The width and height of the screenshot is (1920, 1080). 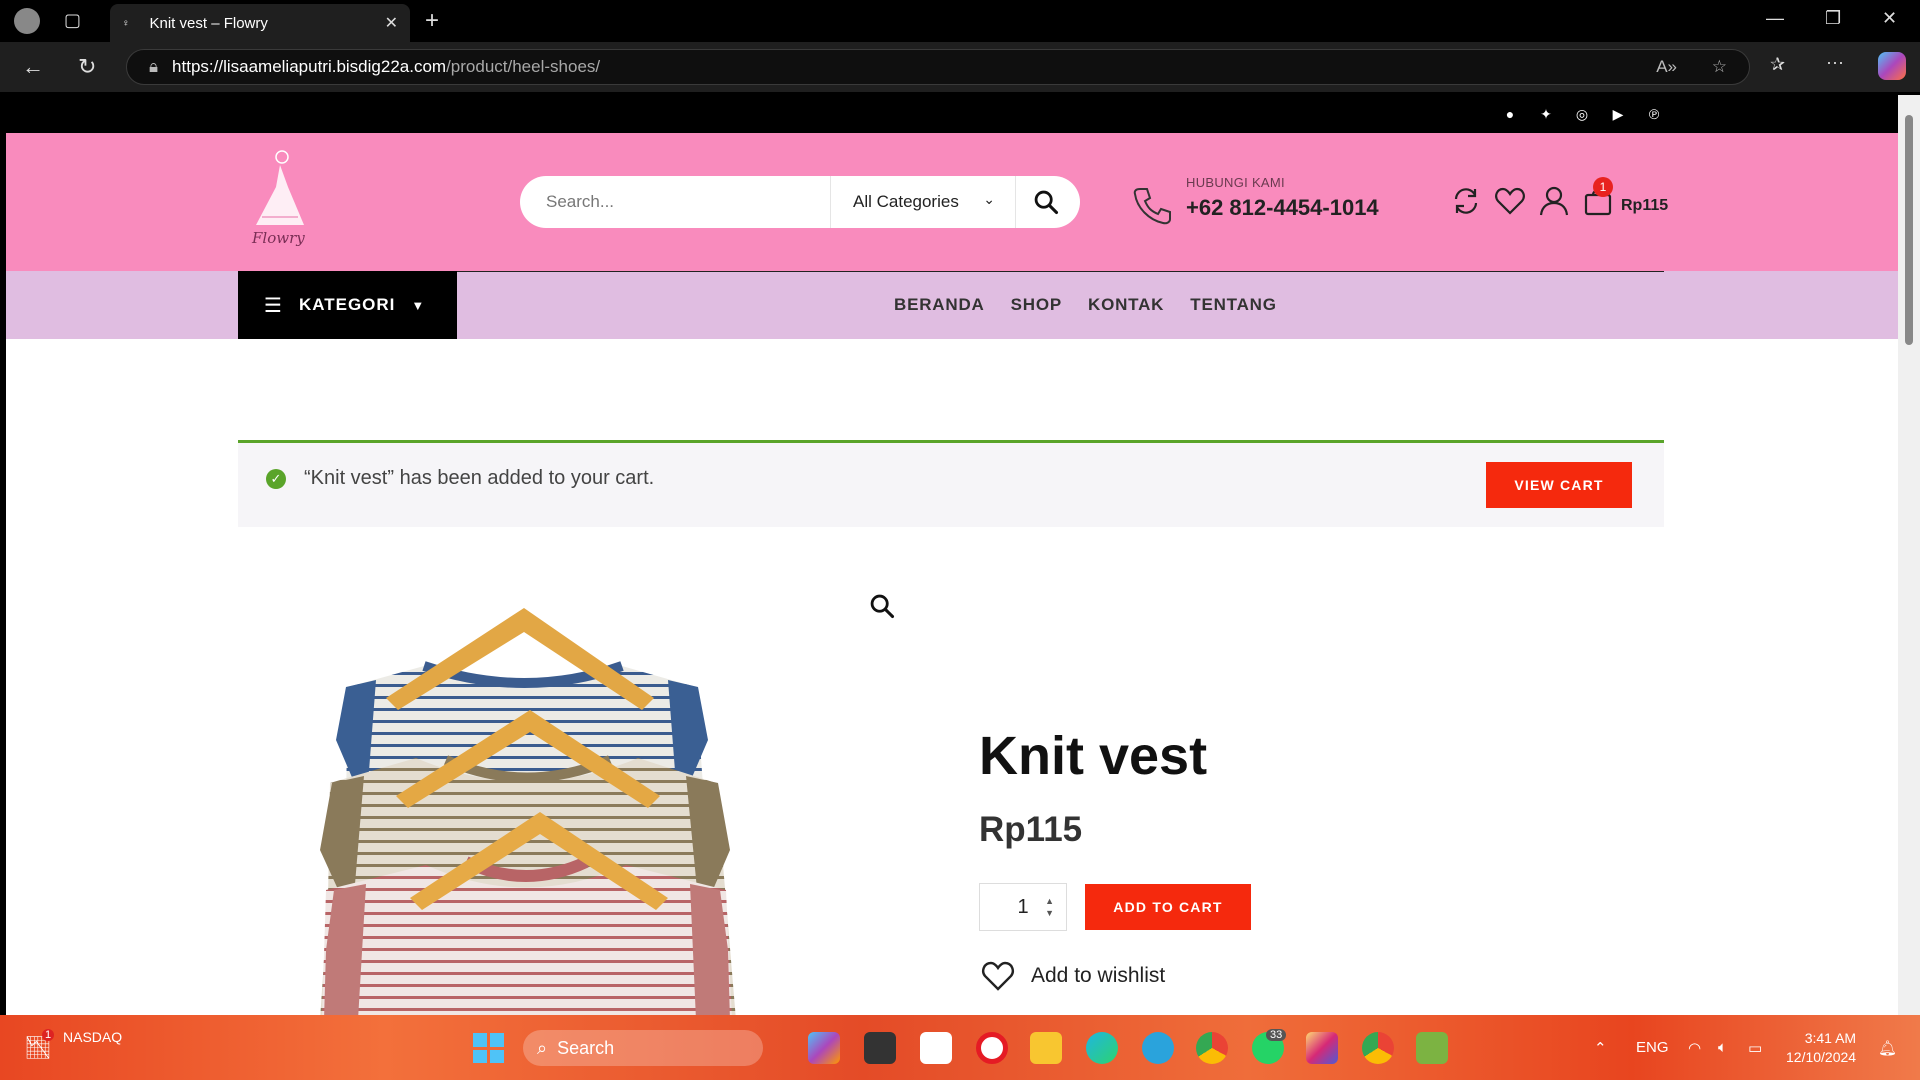 I want to click on success-check-icon: ✓, so click(x=276, y=479).